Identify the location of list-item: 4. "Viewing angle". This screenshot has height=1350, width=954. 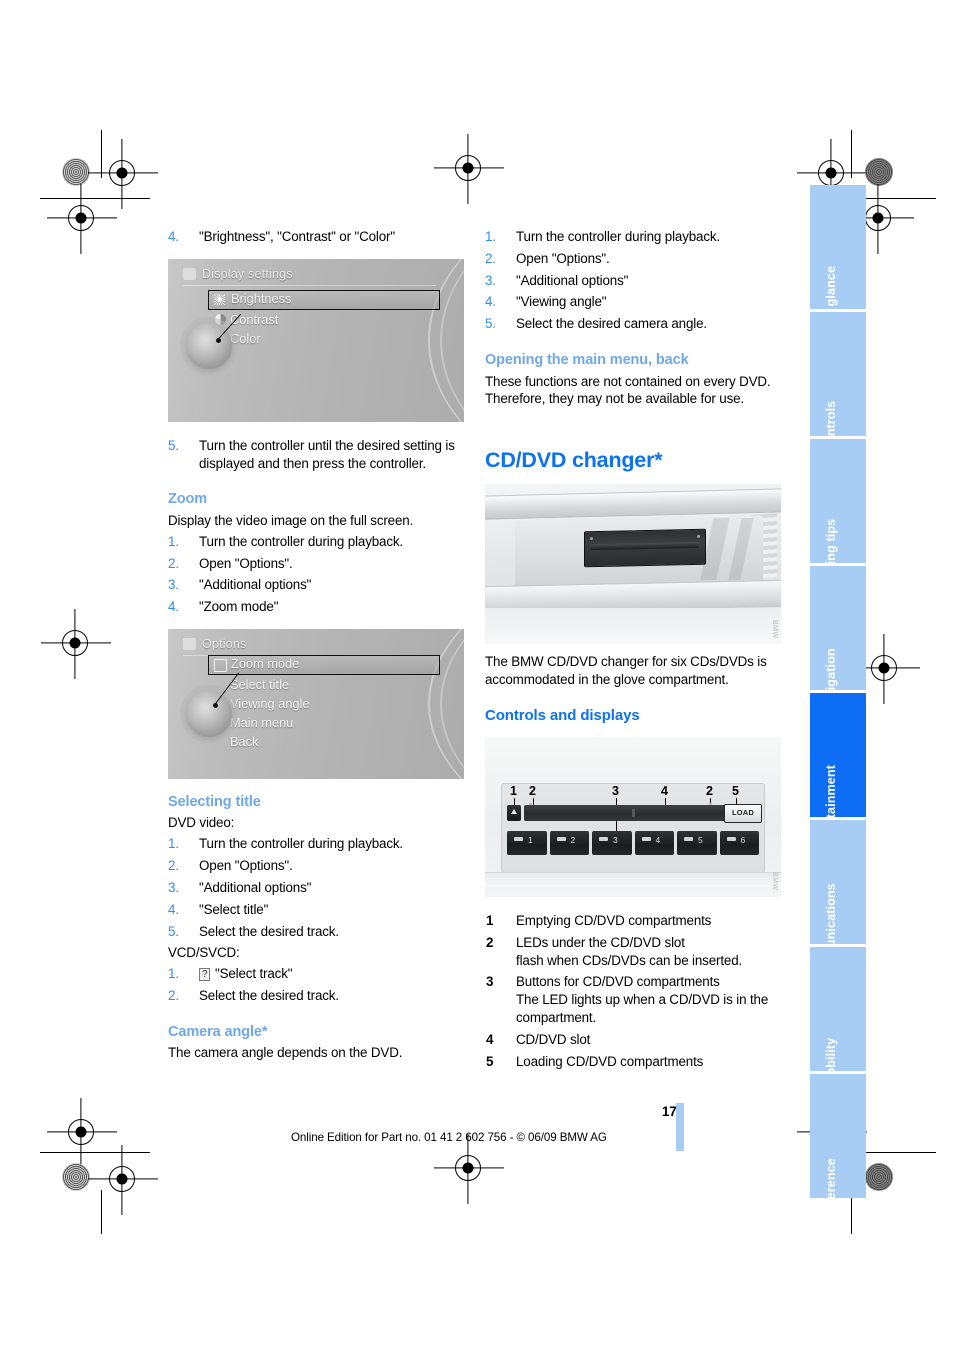
(633, 302).